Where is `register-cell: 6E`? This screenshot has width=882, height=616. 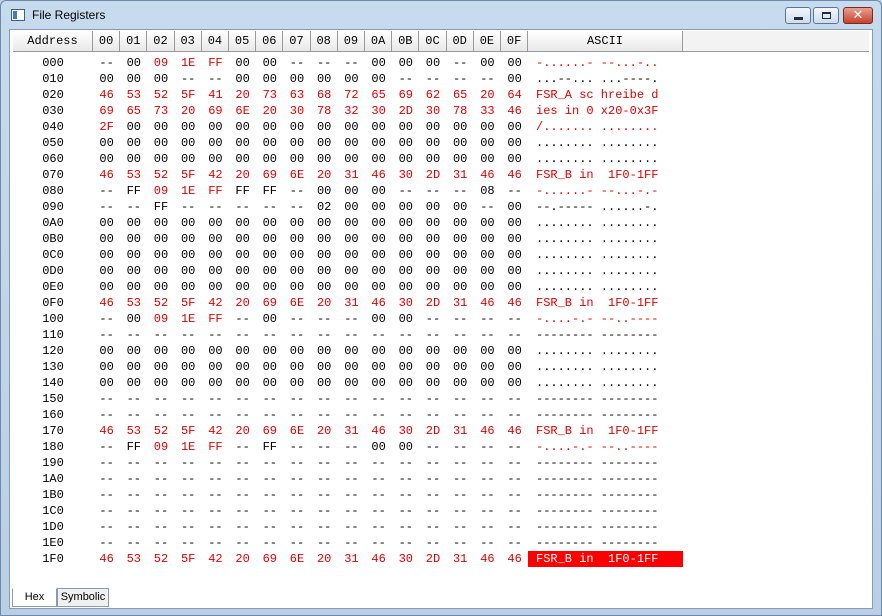 register-cell: 6E is located at coordinates (296, 175).